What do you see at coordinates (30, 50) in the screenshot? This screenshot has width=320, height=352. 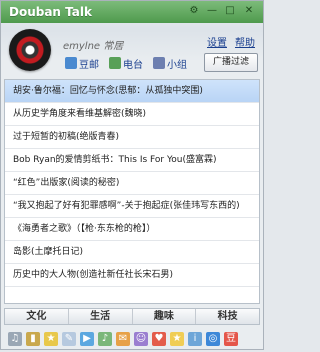 I see `avatar` at bounding box center [30, 50].